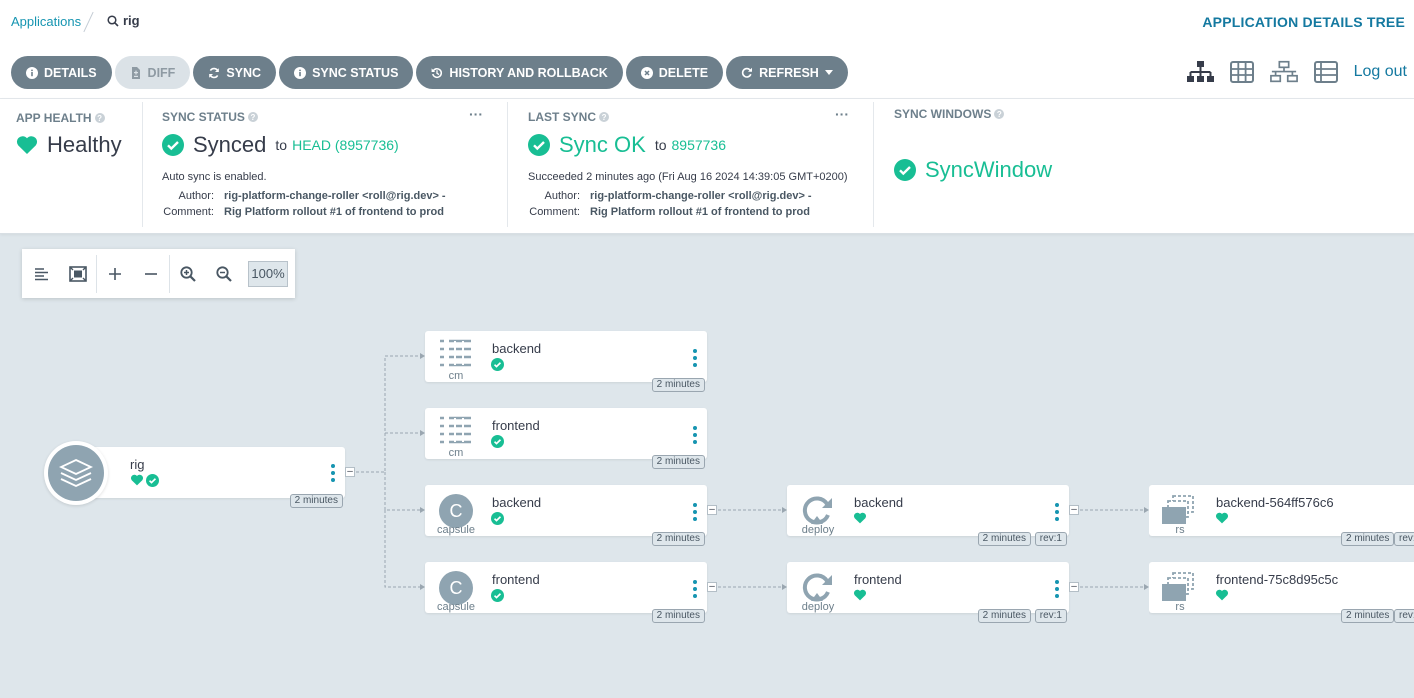 The width and height of the screenshot is (1414, 698). I want to click on node-deploy-frontend: deploy frontend 2 minutes rev:1, so click(928, 592).